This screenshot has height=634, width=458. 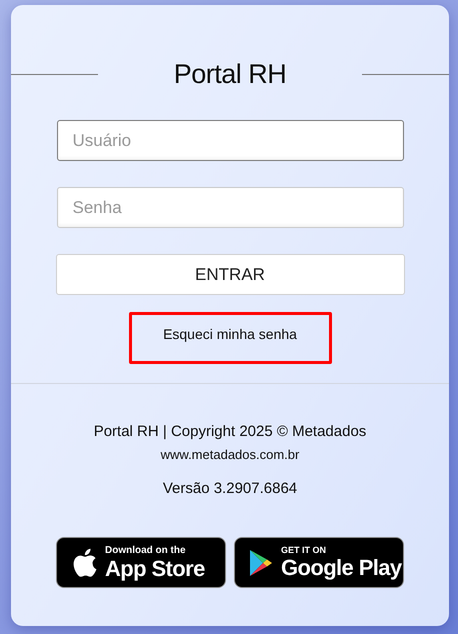 I want to click on login-button: ENTRAR, so click(x=230, y=274).